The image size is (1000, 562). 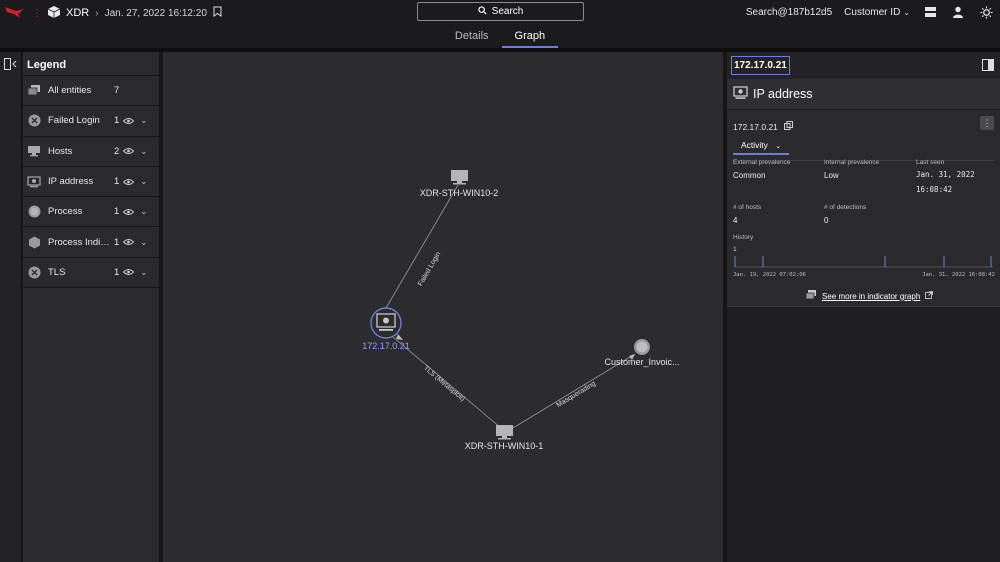 What do you see at coordinates (34, 91) in the screenshot?
I see `all-entities-icon` at bounding box center [34, 91].